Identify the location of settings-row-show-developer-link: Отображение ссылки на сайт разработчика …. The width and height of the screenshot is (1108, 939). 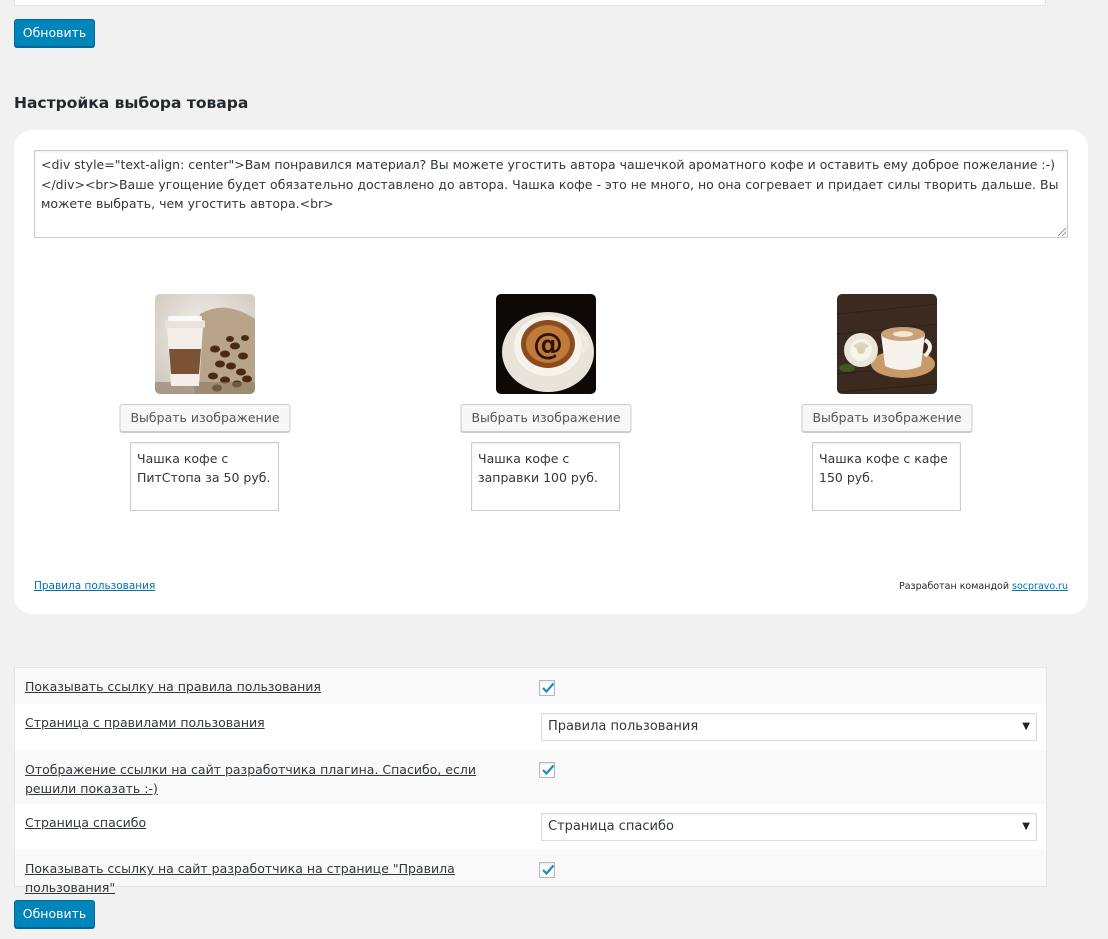
(530, 777).